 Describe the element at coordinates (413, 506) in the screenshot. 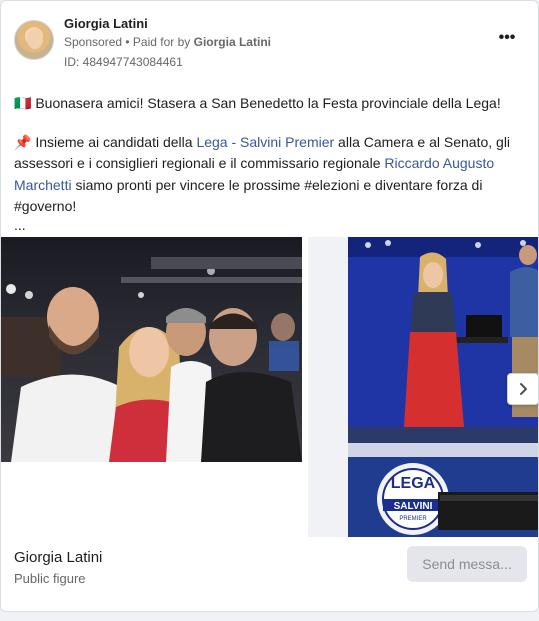

I see `sign-salvini-text: SALVINI` at that location.